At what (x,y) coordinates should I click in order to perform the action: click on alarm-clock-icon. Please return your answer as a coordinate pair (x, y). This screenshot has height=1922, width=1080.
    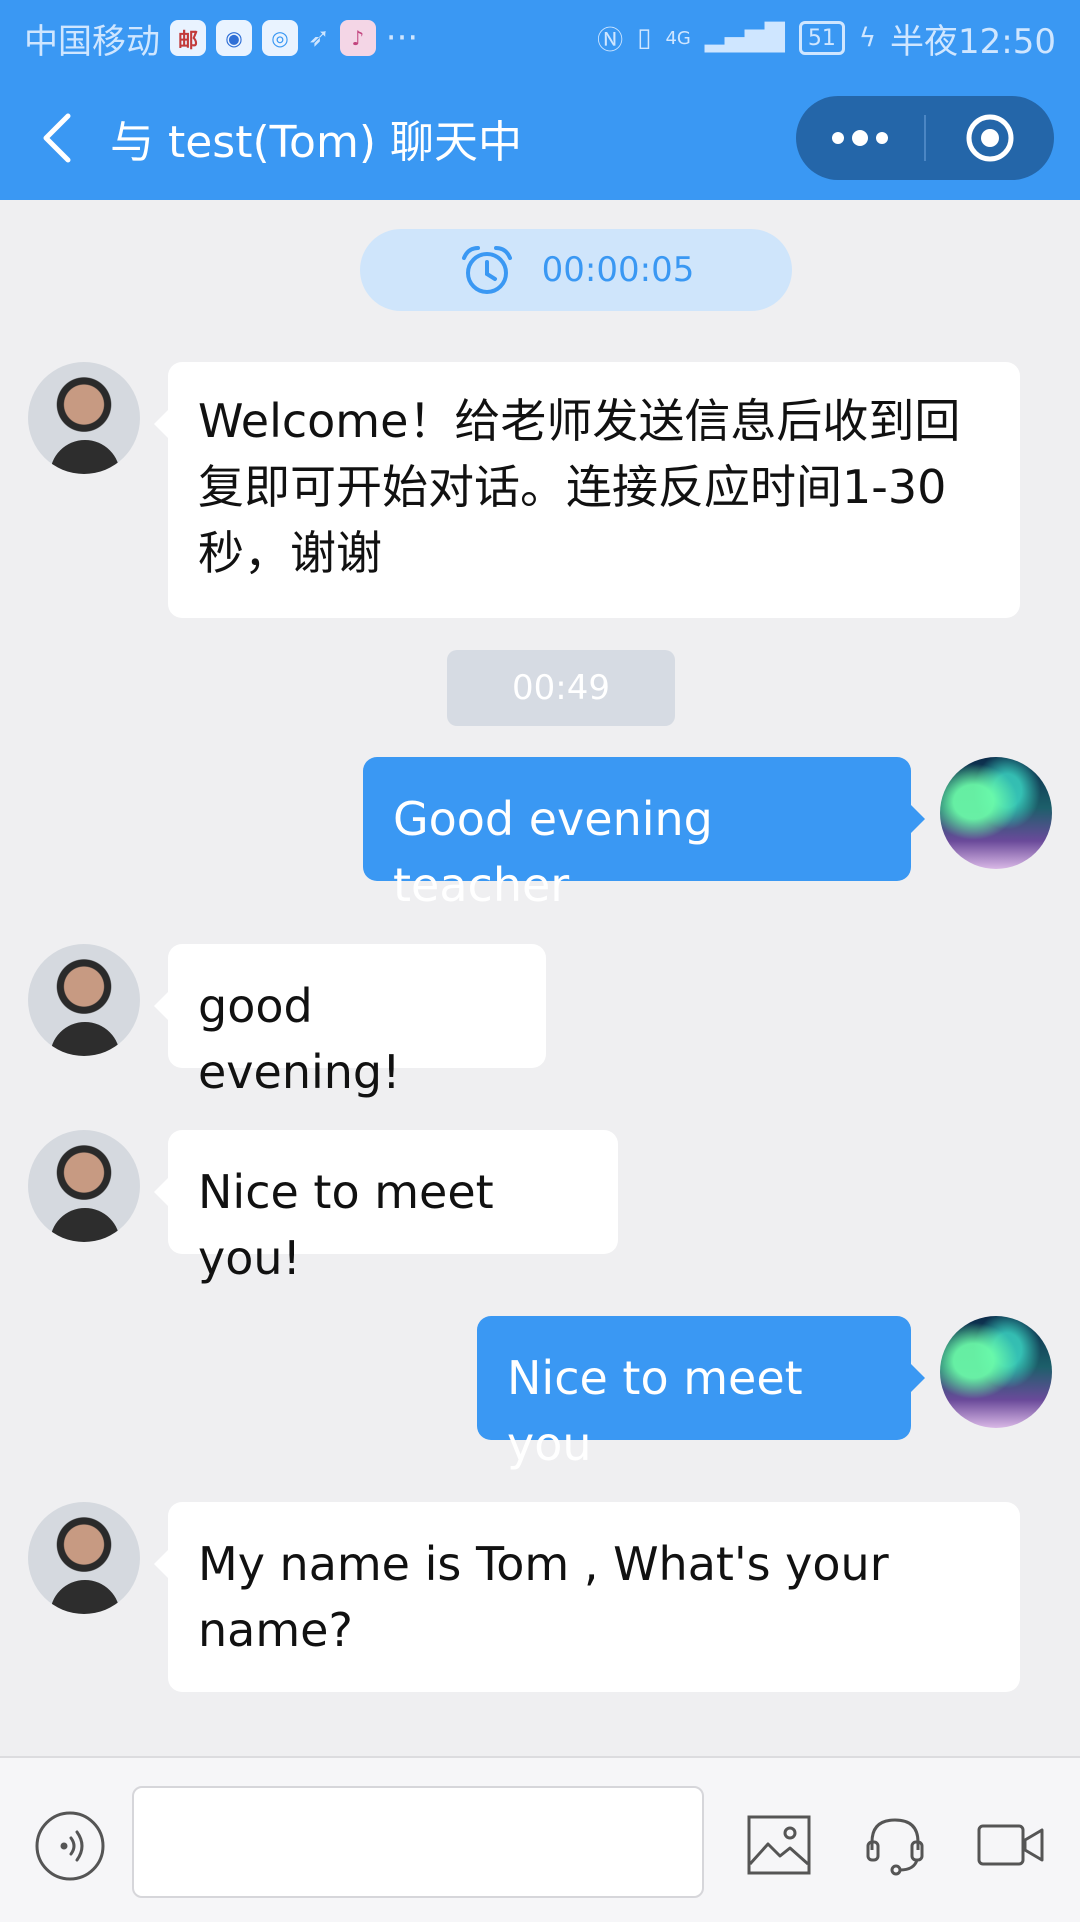
    Looking at the image, I should click on (486, 270).